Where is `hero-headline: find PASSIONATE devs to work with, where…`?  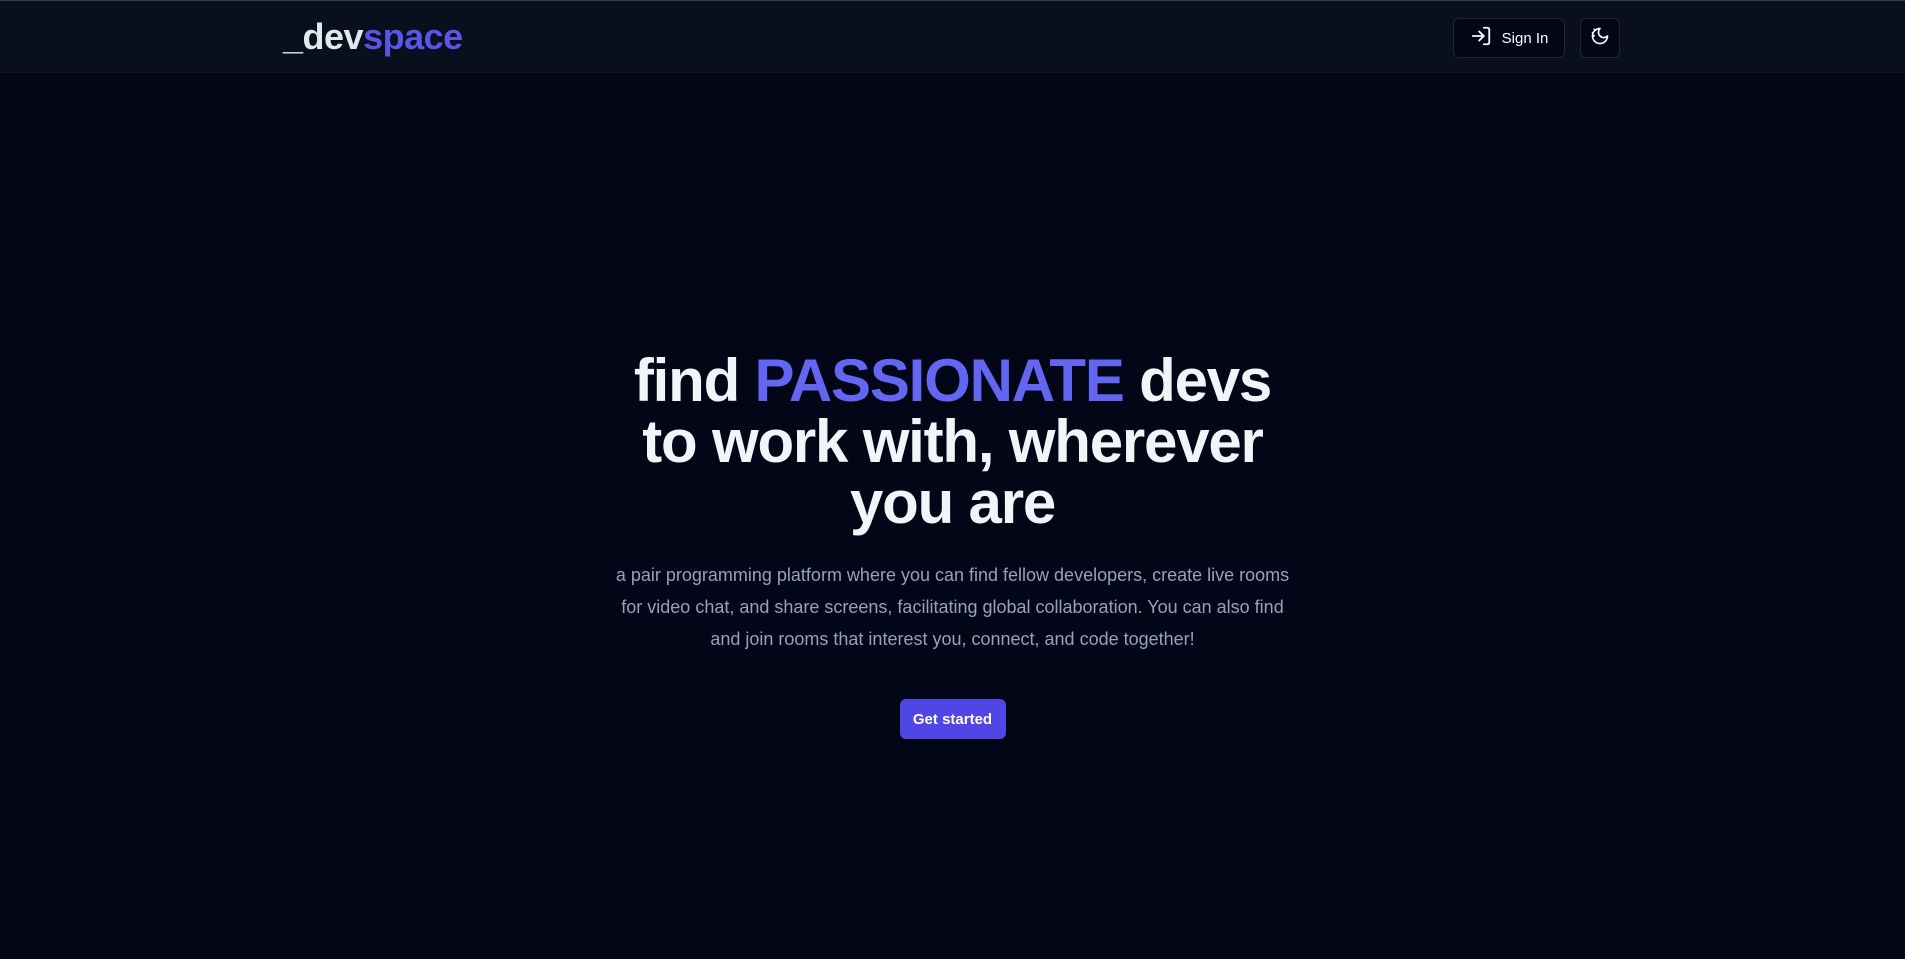
hero-headline: find PASSIONATE devs to work with, where… is located at coordinates (953, 441).